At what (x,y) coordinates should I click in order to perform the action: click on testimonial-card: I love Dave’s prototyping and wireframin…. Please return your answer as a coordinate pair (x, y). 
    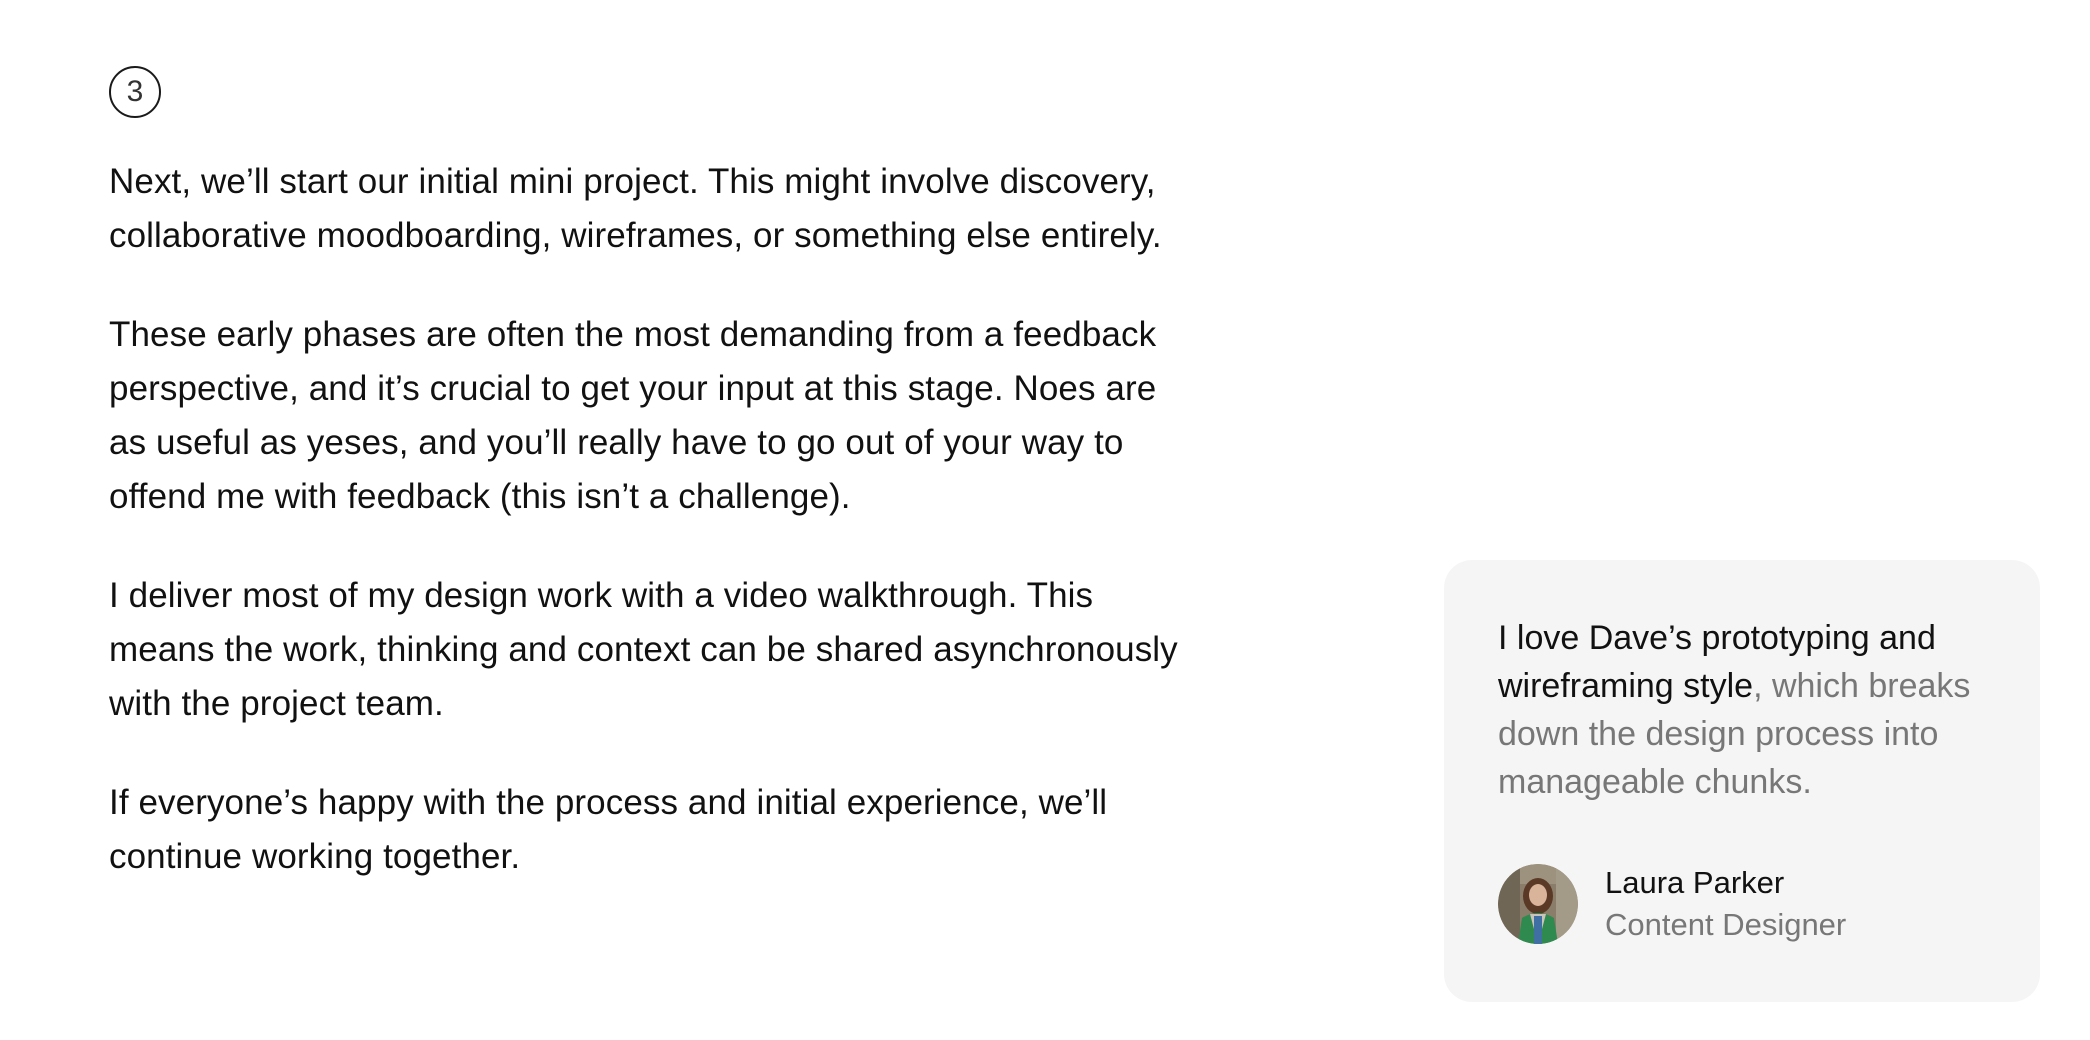
    Looking at the image, I should click on (1742, 781).